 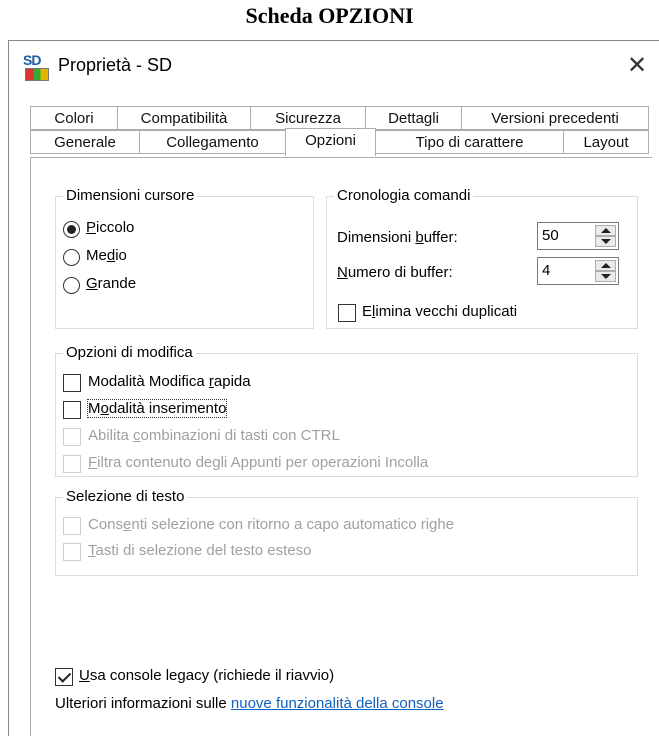 I want to click on radio-piccolo-label: Piccolo, so click(x=110, y=227).